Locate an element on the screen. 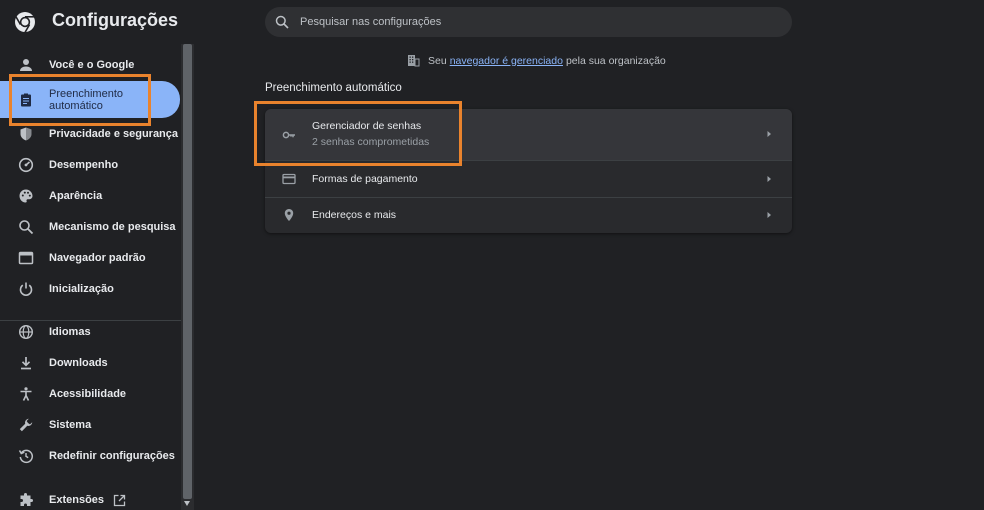 This screenshot has width=984, height=510. sidebar-item-aparencia: Aparência is located at coordinates (90, 196).